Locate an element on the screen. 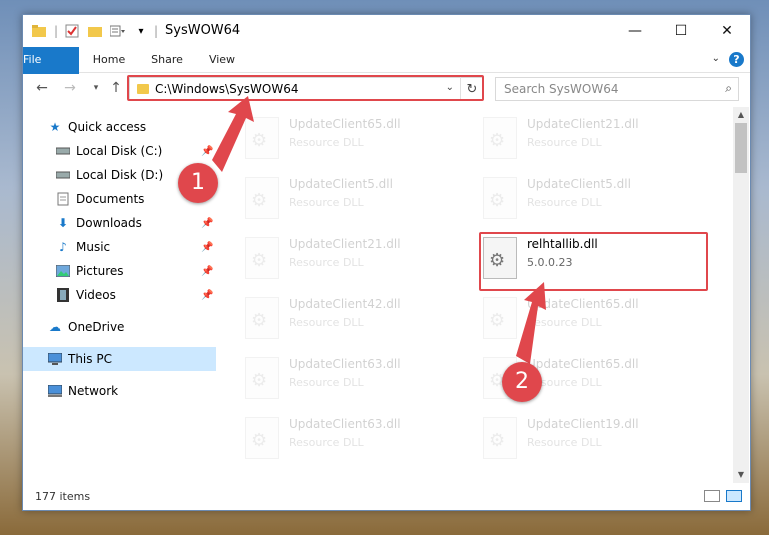 This screenshot has height=535, width=769. step-2-badge: 2 is located at coordinates (522, 382).